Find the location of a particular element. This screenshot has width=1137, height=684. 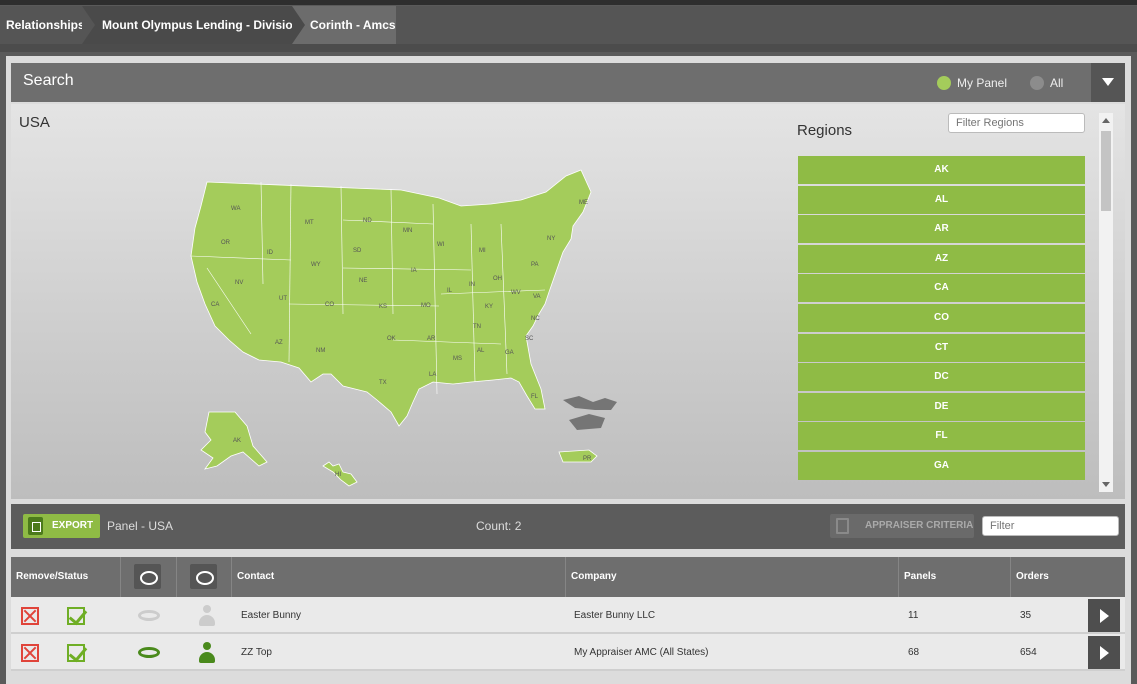

region-list: AK AL AR AZ CA CO CT DC DE FL GA is located at coordinates (941, 324).